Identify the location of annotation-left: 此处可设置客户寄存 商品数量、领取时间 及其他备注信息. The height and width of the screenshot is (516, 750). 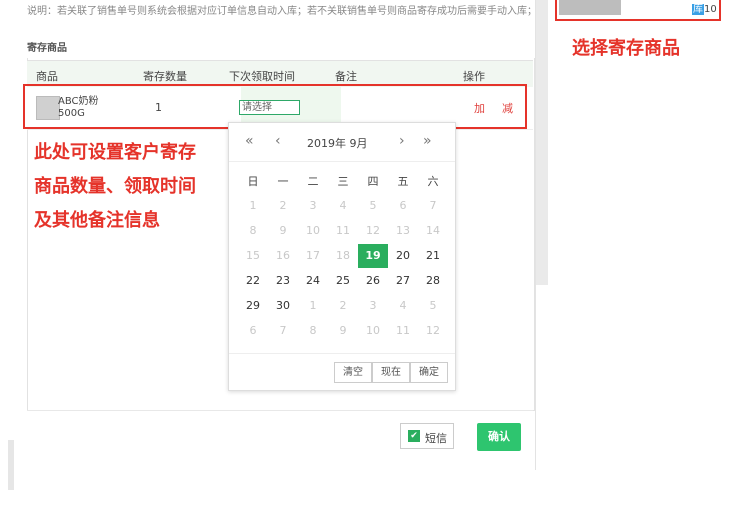
(134, 187).